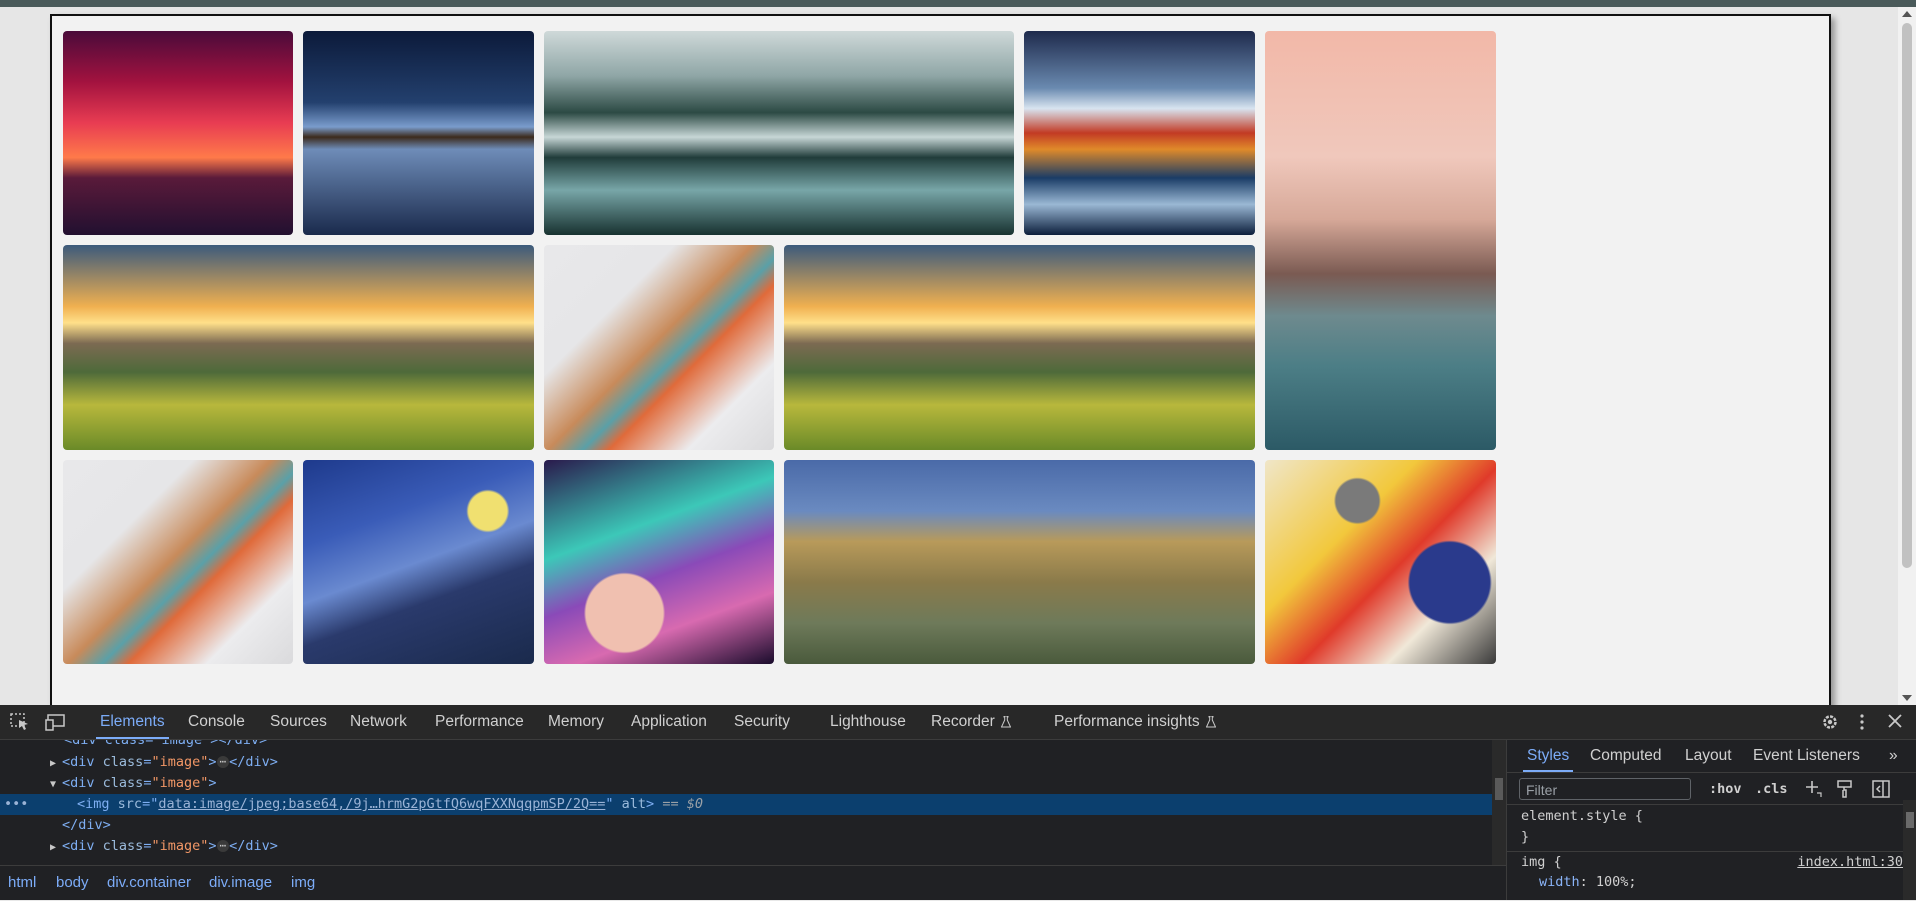 The image size is (1916, 901). I want to click on img-rule-selector: img {, so click(1541, 862).